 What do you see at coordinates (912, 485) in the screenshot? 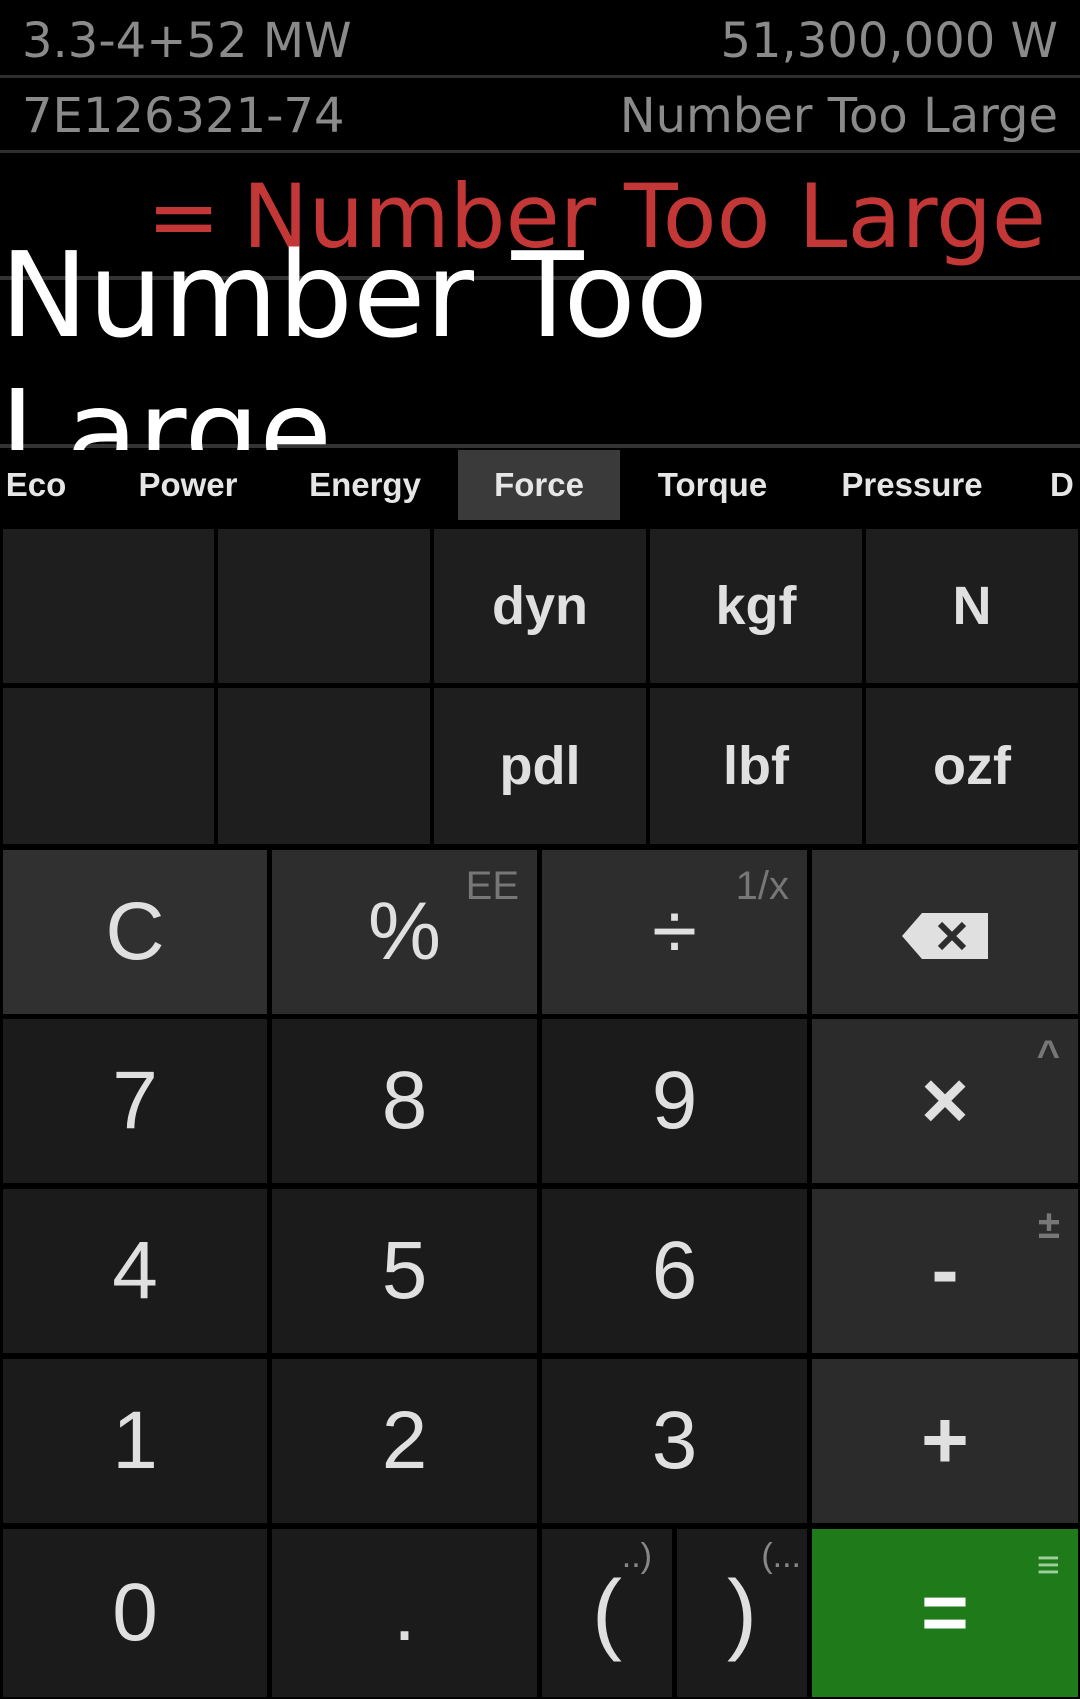
I see `tab-pressure: Pressure` at bounding box center [912, 485].